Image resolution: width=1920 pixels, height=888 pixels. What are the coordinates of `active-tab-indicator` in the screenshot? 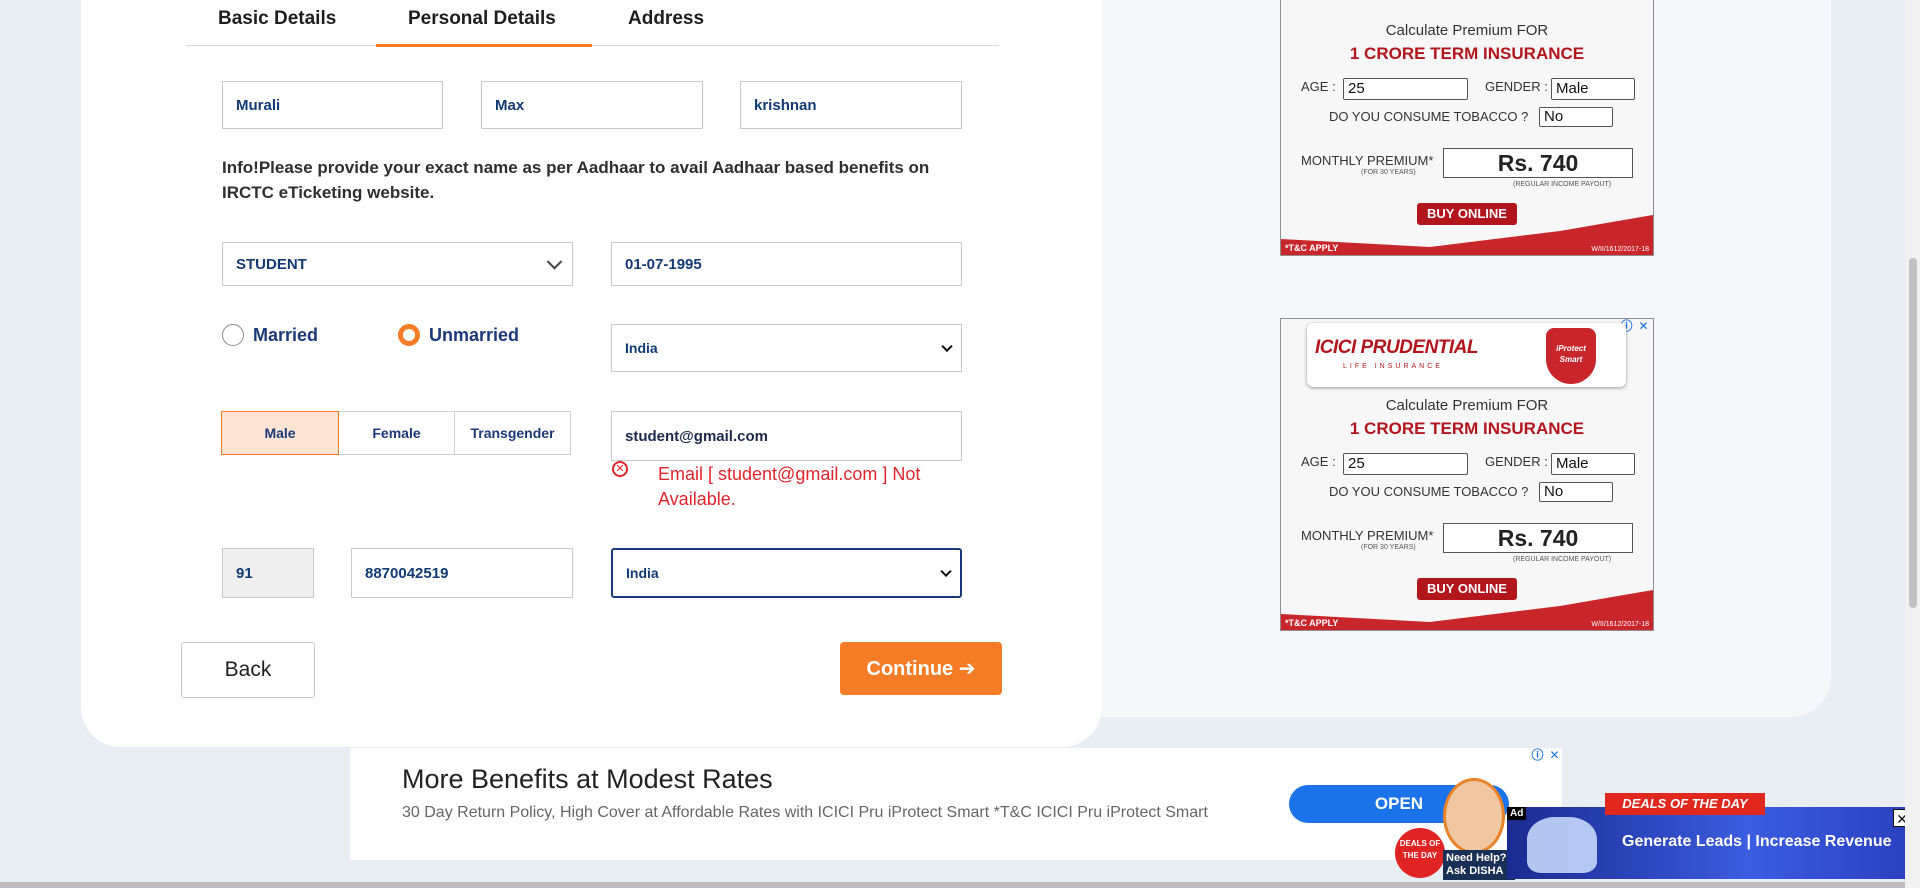 It's located at (484, 45).